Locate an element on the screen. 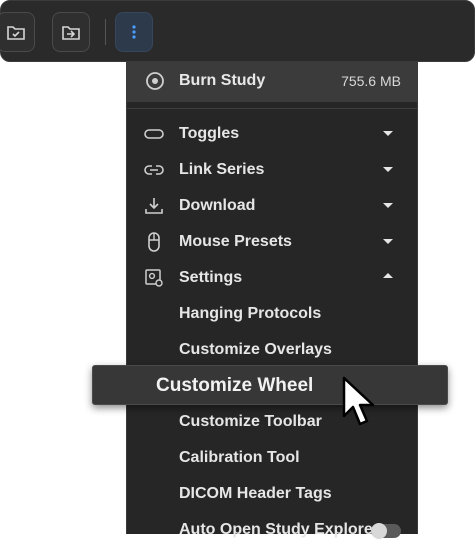 Image resolution: width=475 pixels, height=539 pixels. toggle-icon is located at coordinates (154, 134).